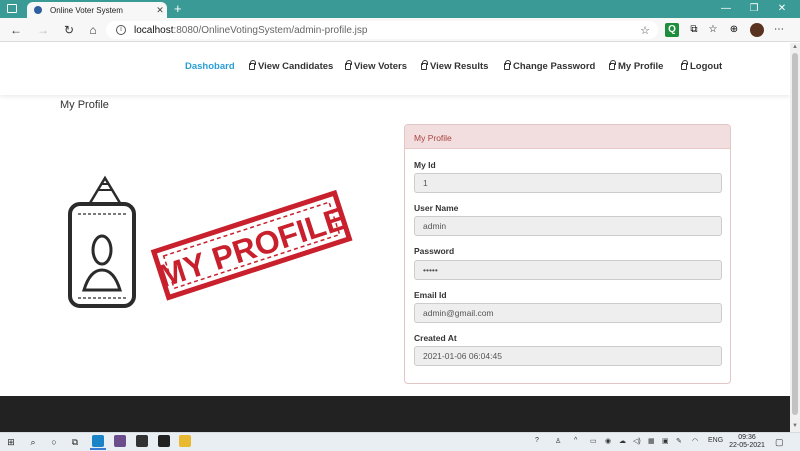  I want to click on file-explorer-icon, so click(185, 441).